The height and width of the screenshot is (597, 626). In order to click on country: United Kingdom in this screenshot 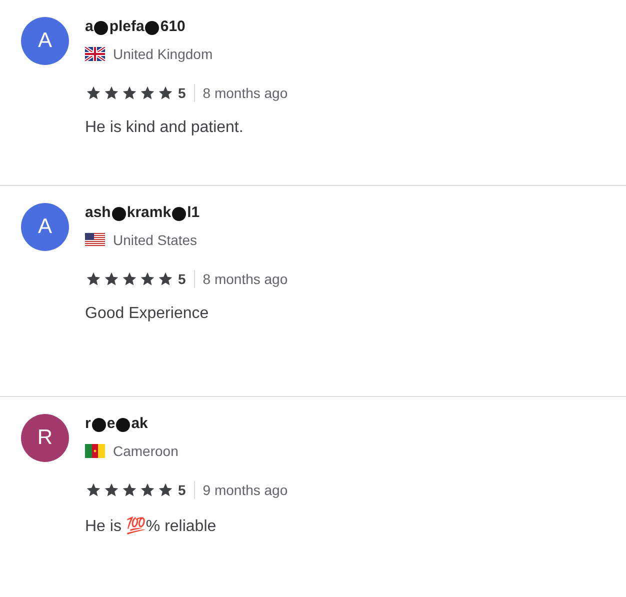, I will do `click(163, 54)`.